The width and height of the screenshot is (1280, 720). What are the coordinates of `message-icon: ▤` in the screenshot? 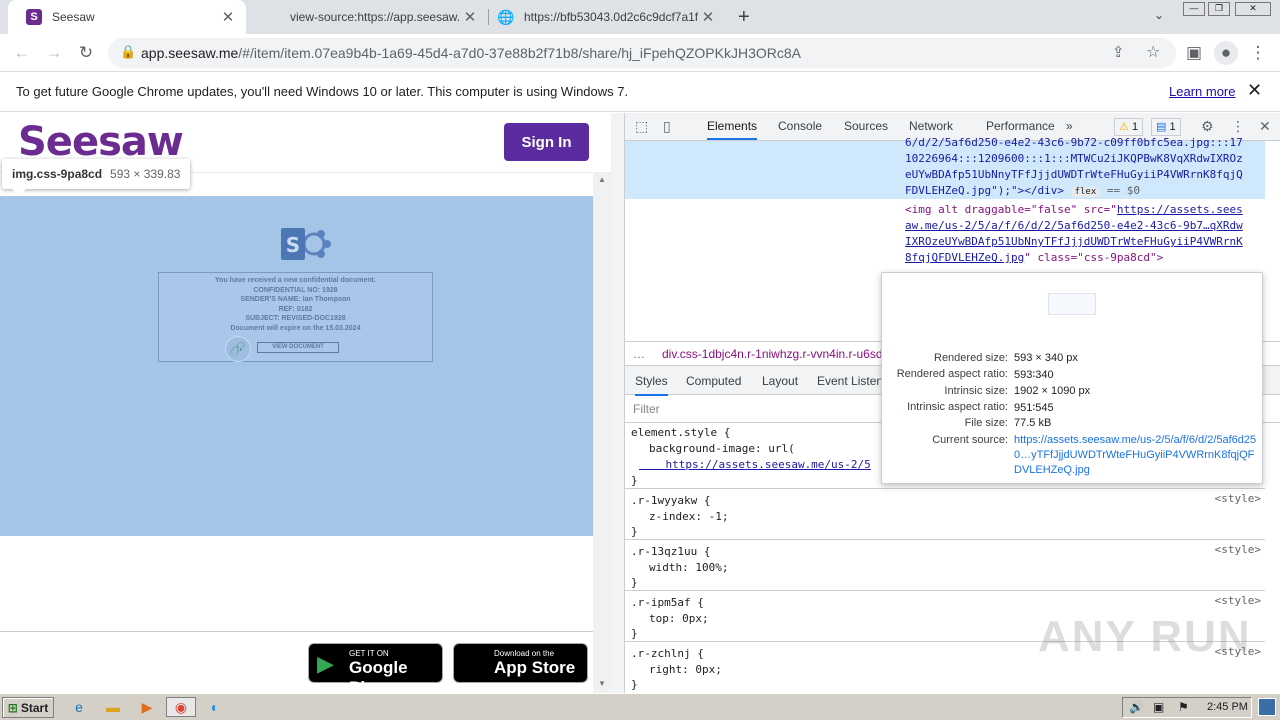 It's located at (1161, 127).